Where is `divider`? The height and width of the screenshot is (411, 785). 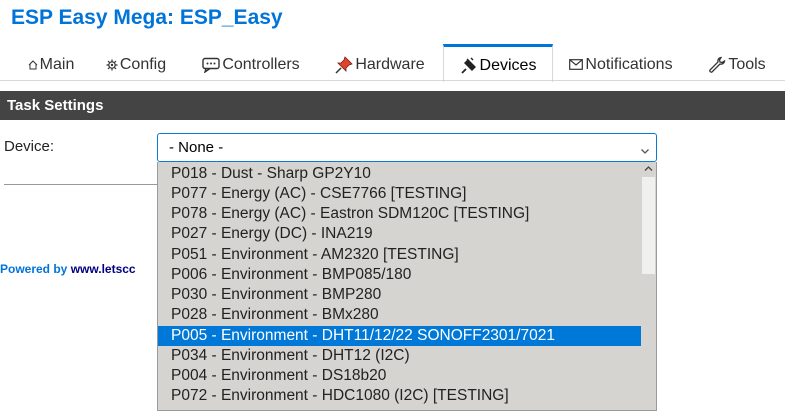
divider is located at coordinates (80, 184).